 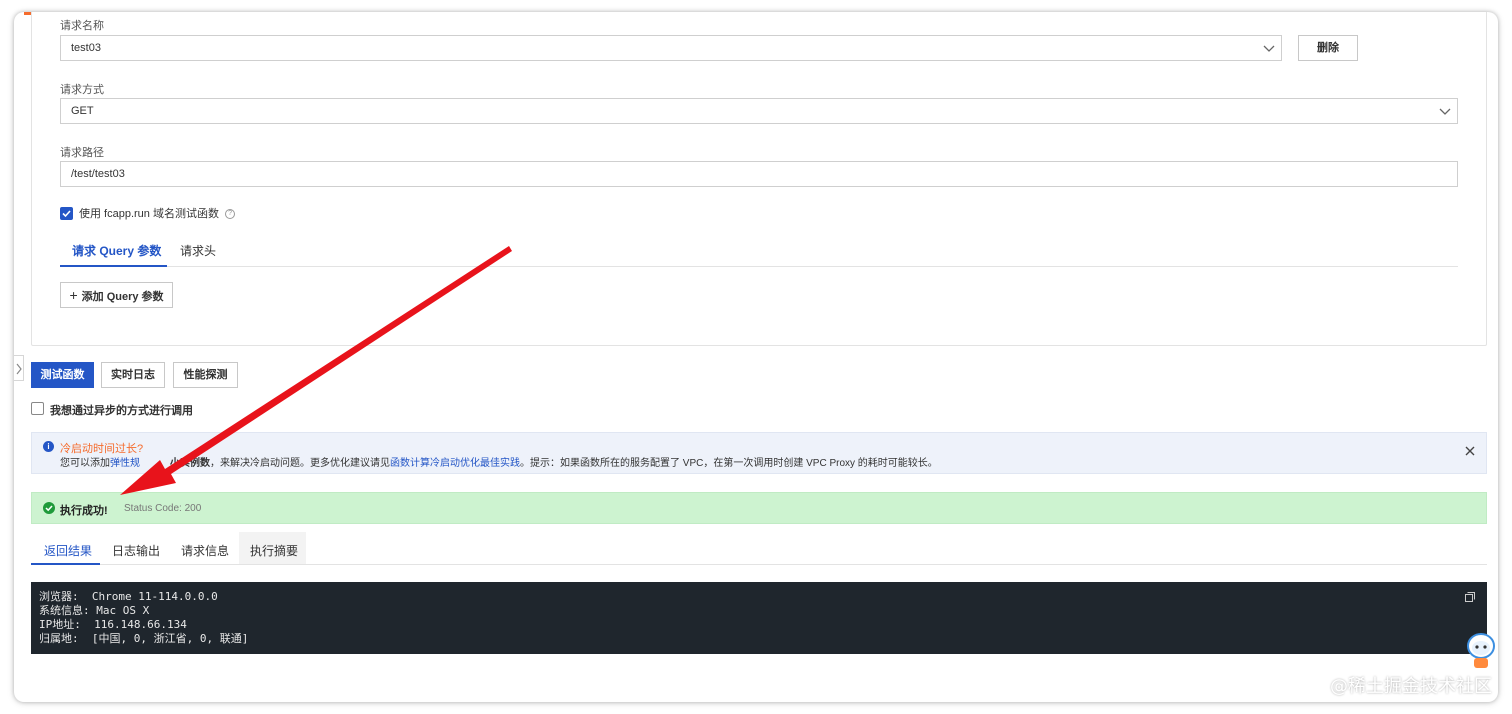 What do you see at coordinates (73, 295) in the screenshot?
I see `plus-icon: +` at bounding box center [73, 295].